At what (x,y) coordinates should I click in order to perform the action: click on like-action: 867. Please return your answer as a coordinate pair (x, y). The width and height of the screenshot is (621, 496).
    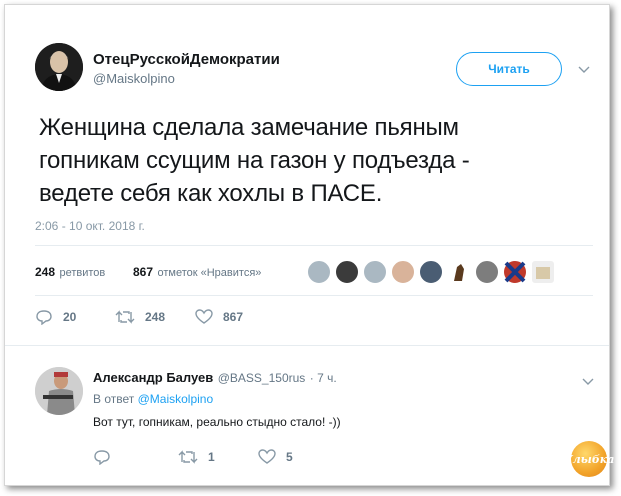
    Looking at the image, I should click on (219, 317).